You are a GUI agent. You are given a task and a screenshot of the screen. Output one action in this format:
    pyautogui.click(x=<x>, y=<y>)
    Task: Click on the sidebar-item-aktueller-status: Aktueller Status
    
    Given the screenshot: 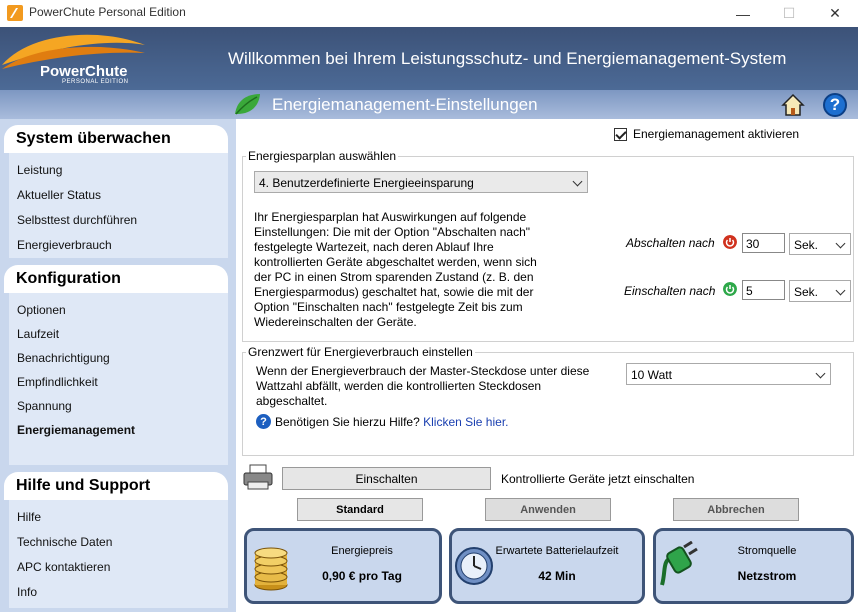 What is the action you would take?
    pyautogui.click(x=59, y=195)
    